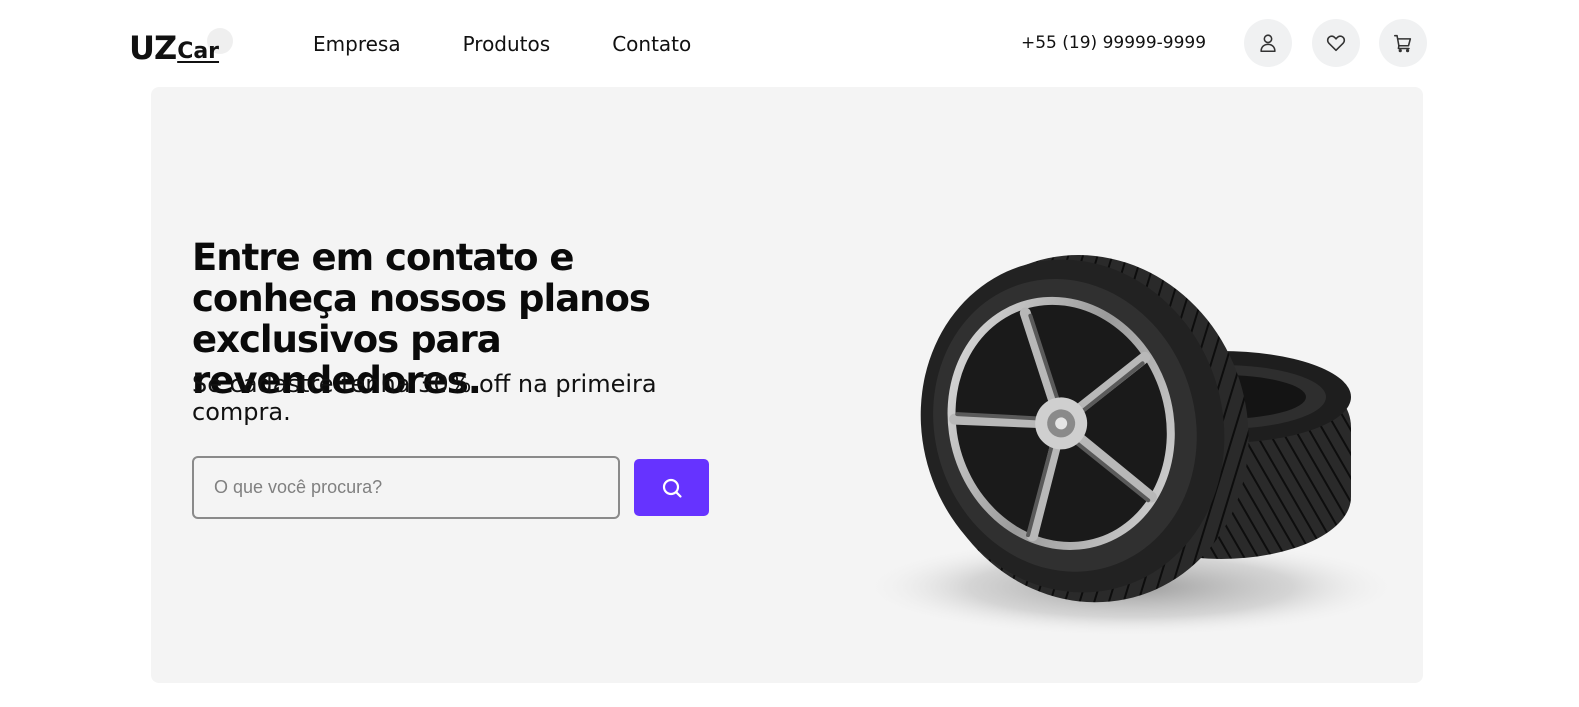  Describe the element at coordinates (651, 44) in the screenshot. I see `nav-link-contato: Contato` at that location.